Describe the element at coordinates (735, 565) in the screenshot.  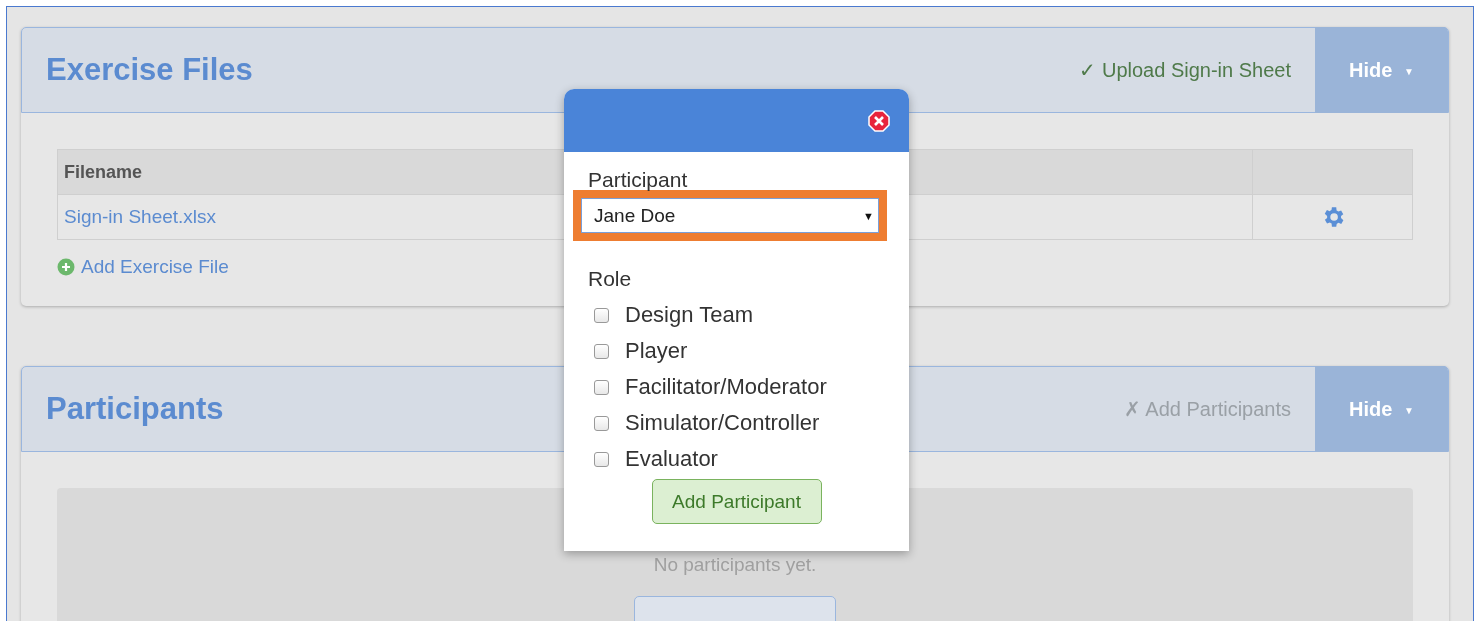
I see `empty-message: No participants yet.` at that location.